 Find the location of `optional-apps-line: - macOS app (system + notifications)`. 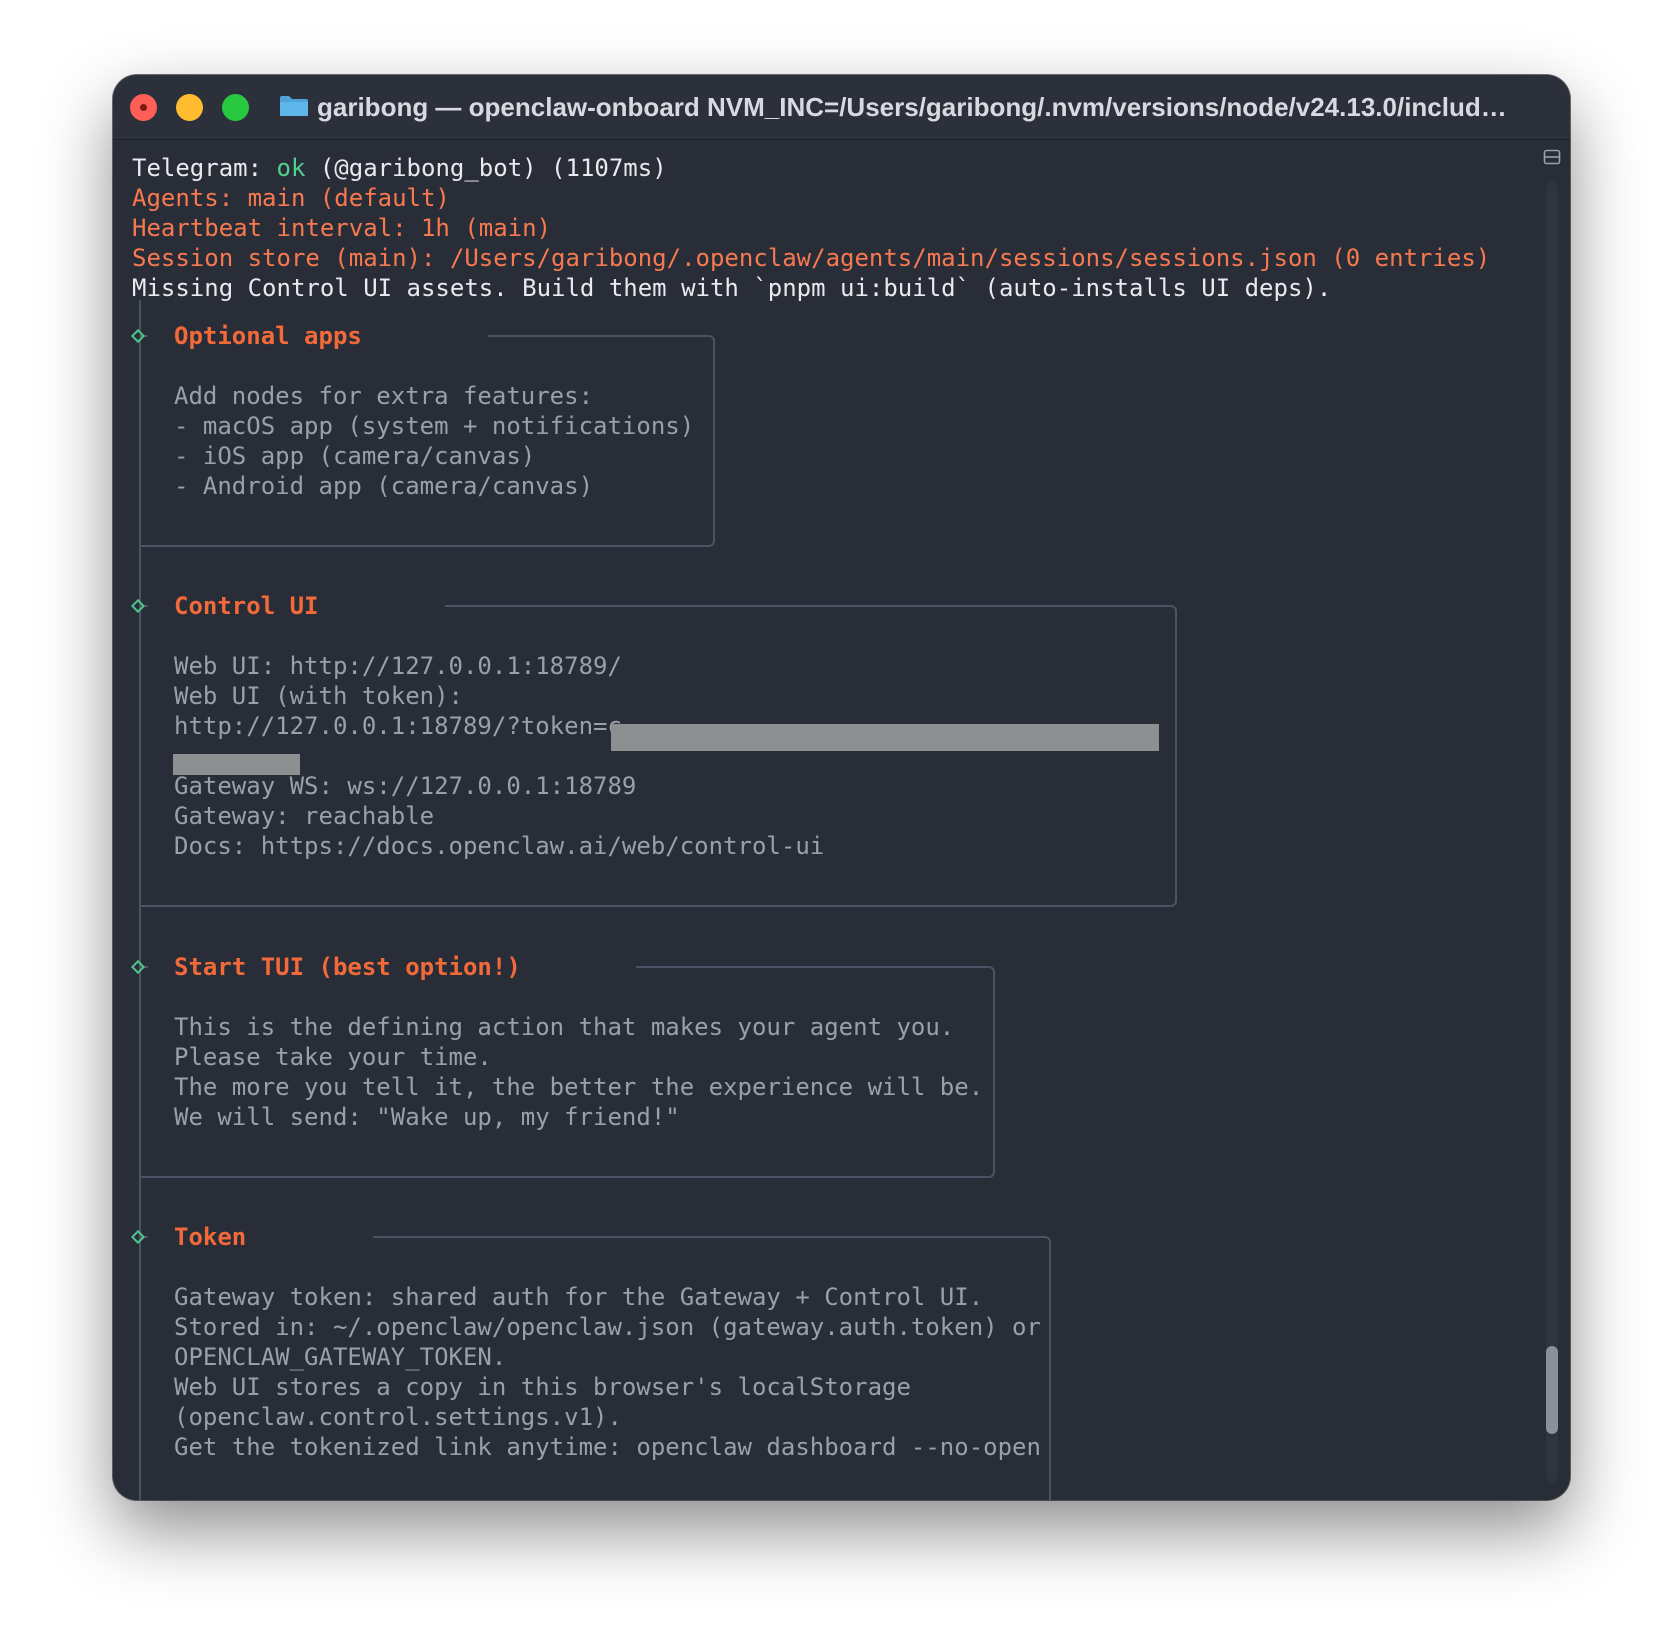

optional-apps-line: - macOS app (system + notifications) is located at coordinates (434, 426).